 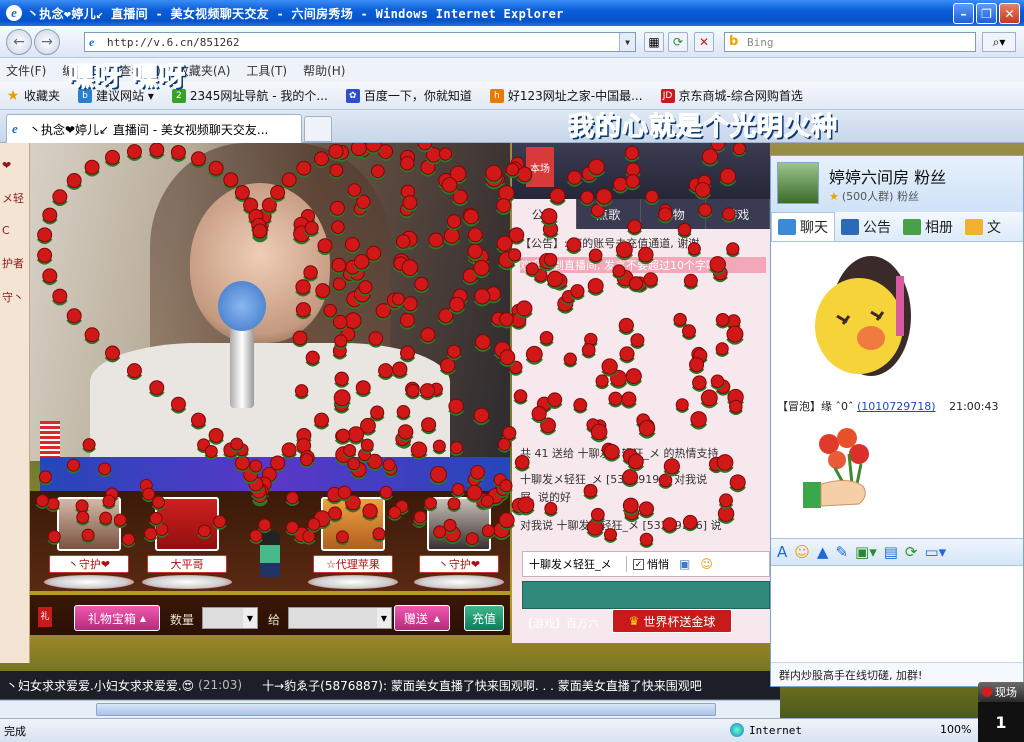 What do you see at coordinates (1001, 722) in the screenshot?
I see `taskbar-corner: 1` at bounding box center [1001, 722].